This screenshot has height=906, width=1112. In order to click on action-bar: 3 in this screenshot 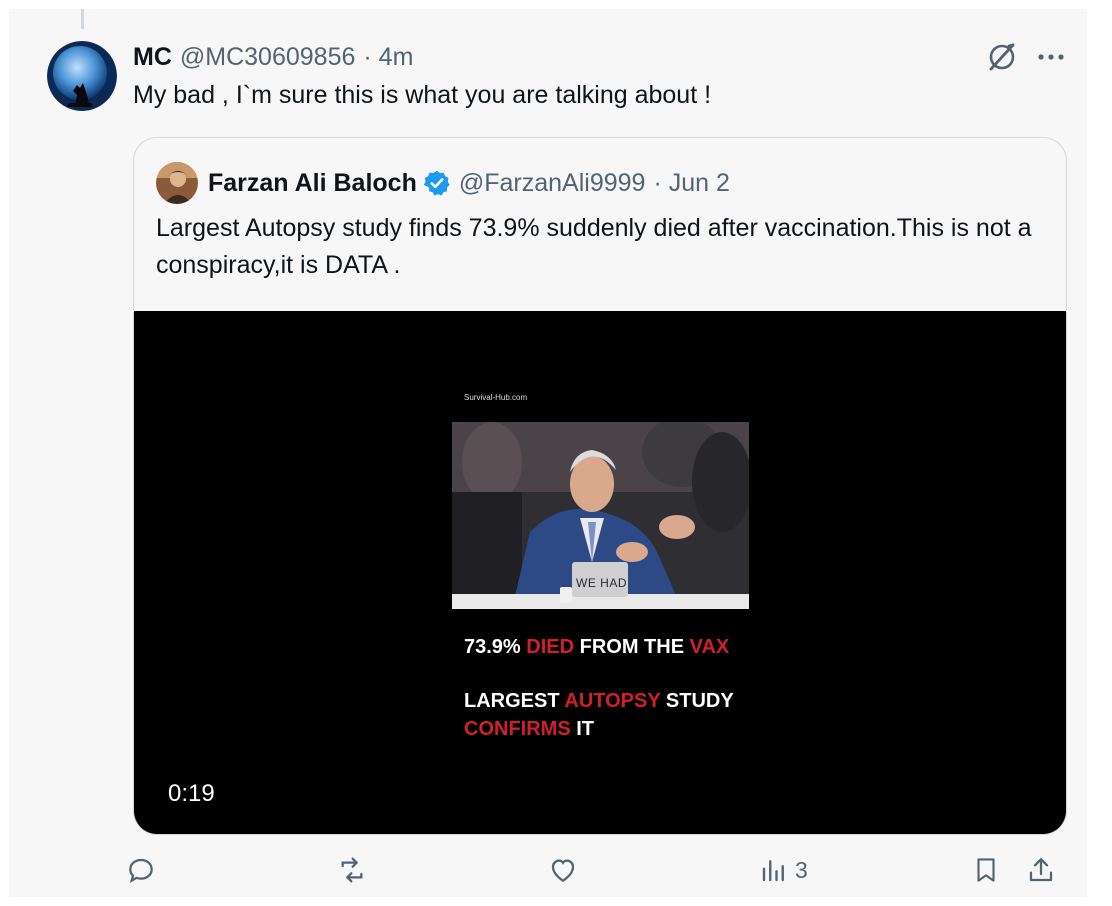, I will do `click(548, 876)`.